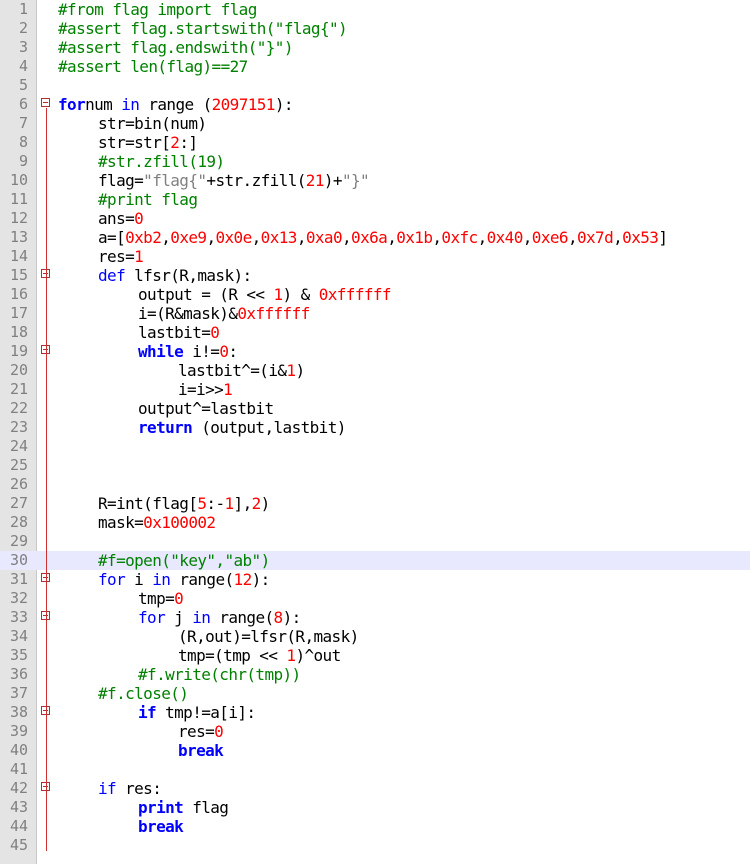 The width and height of the screenshot is (750, 864). Describe the element at coordinates (268, 636) in the screenshot. I see `code-token: (R,out)=lfsr(R,mask)` at that location.